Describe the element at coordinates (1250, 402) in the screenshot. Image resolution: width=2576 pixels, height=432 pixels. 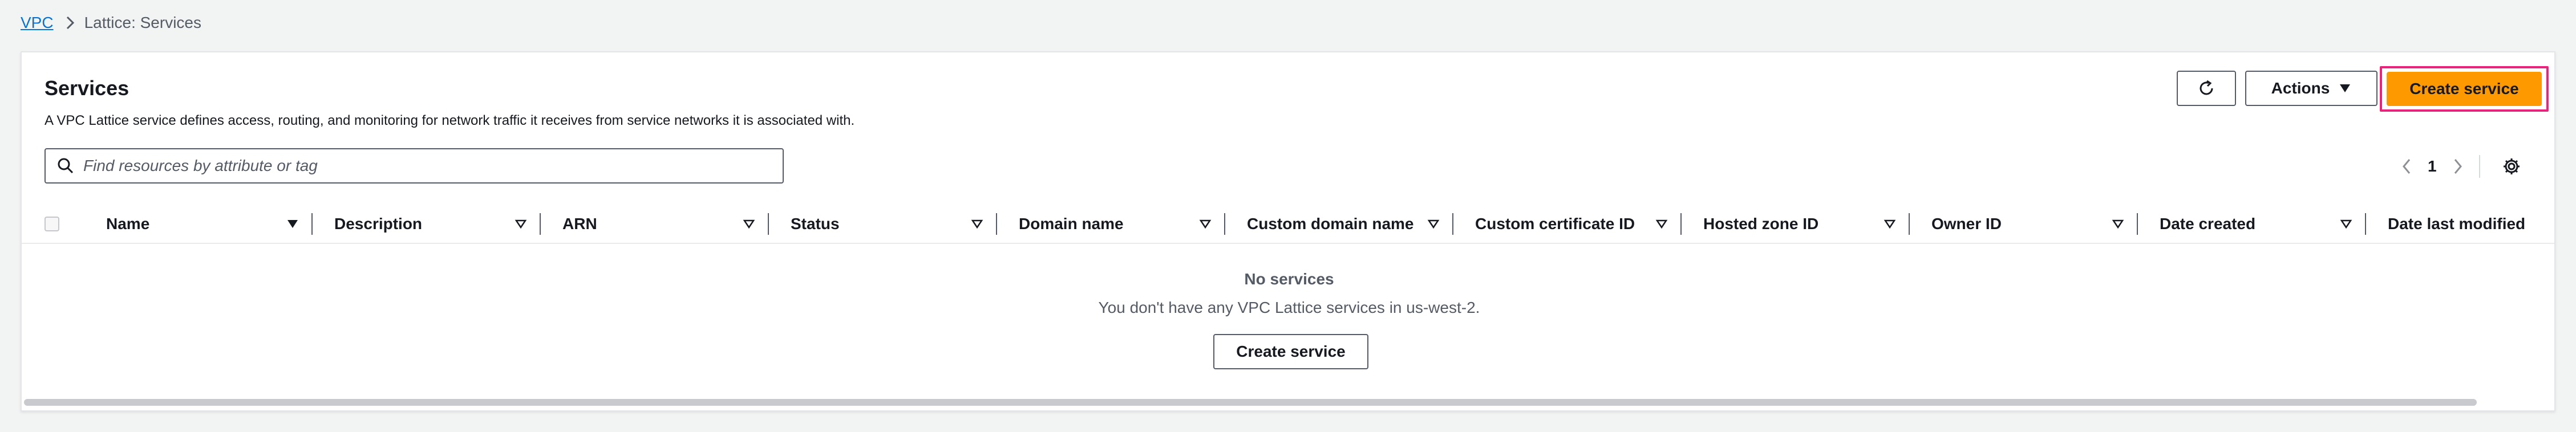
I see `horizontal-scrollbar` at that location.